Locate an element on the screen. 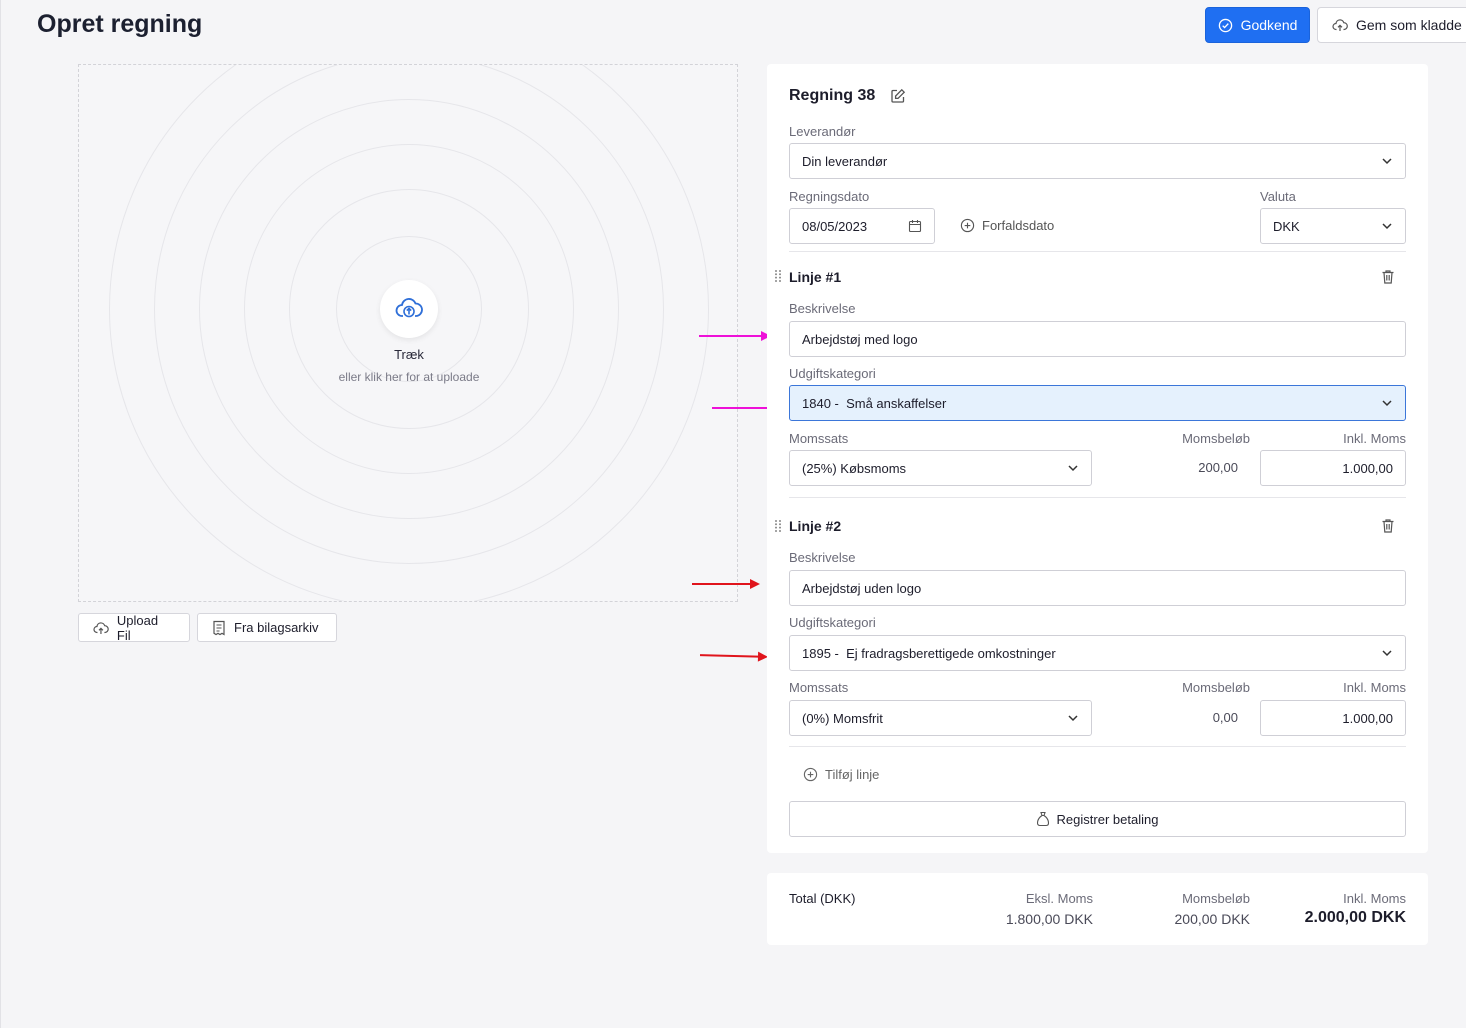  approve-label: Godkend is located at coordinates (1269, 25).